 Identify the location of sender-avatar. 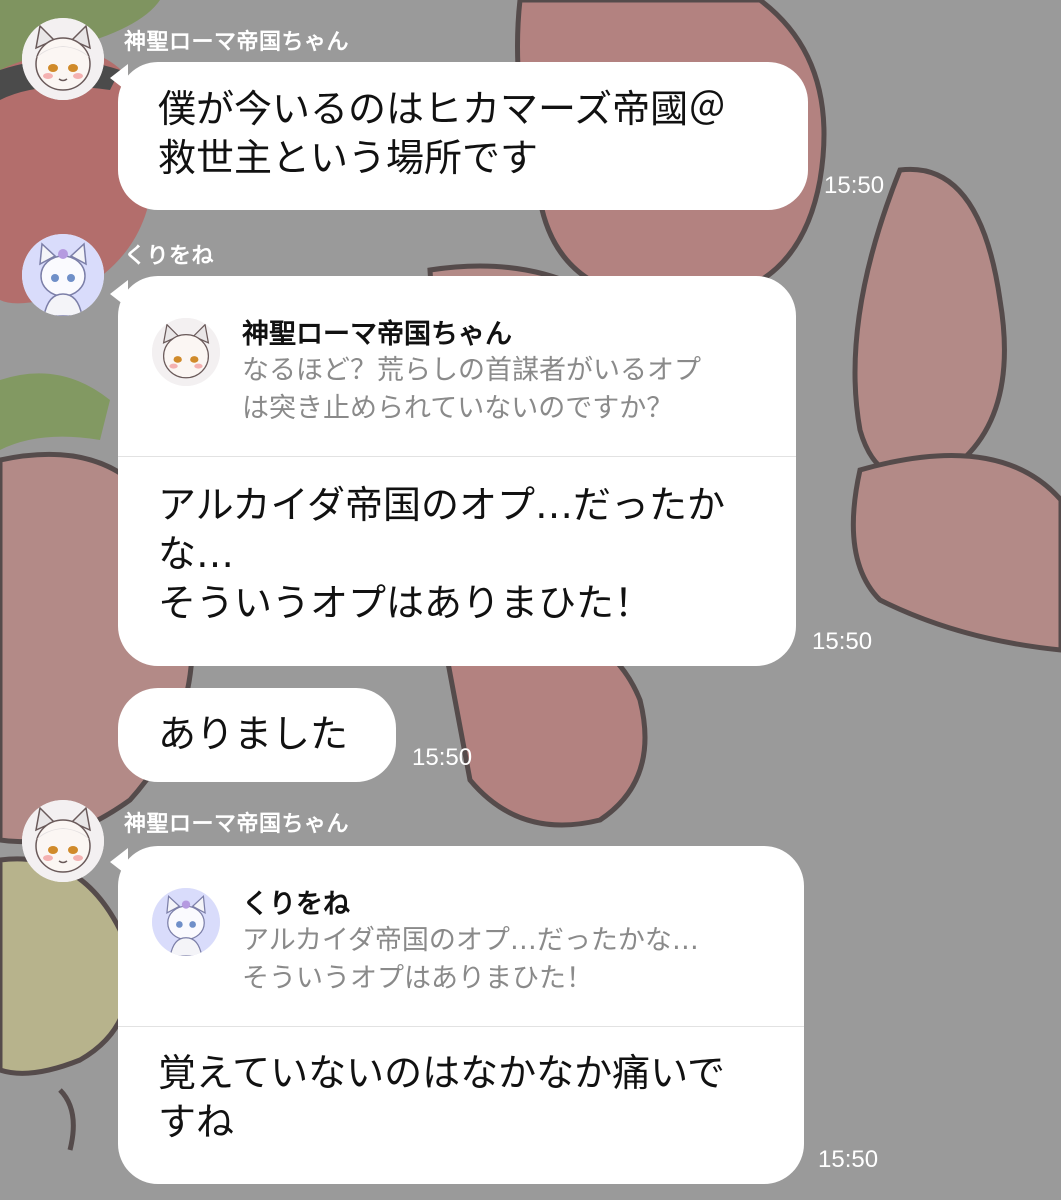
(63, 841).